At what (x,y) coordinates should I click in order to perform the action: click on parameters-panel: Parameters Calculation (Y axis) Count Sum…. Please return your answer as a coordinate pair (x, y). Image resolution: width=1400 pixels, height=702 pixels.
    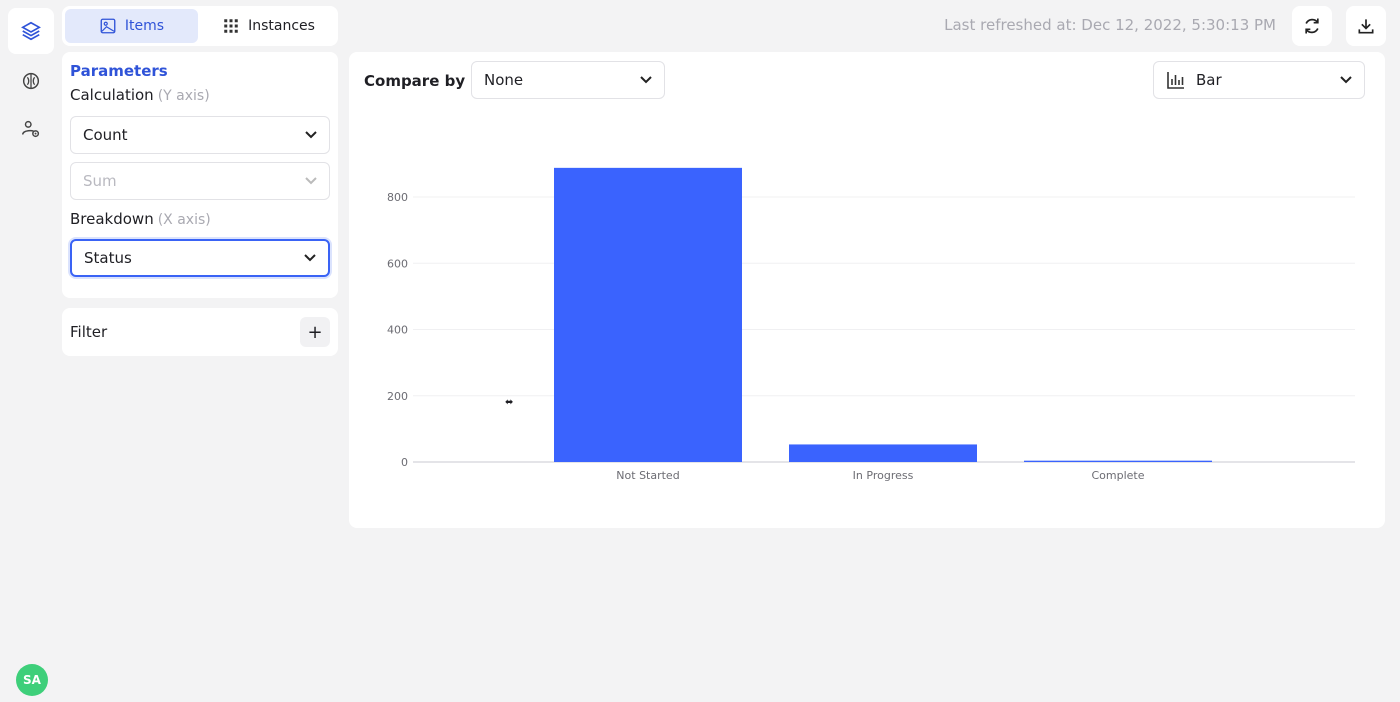
    Looking at the image, I should click on (200, 175).